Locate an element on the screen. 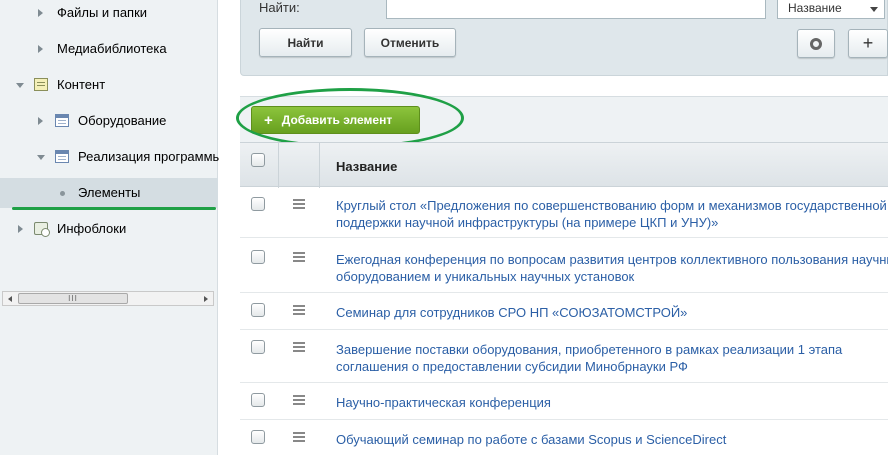 The image size is (888, 455). sidebar-item-content: Контент is located at coordinates (109, 85).